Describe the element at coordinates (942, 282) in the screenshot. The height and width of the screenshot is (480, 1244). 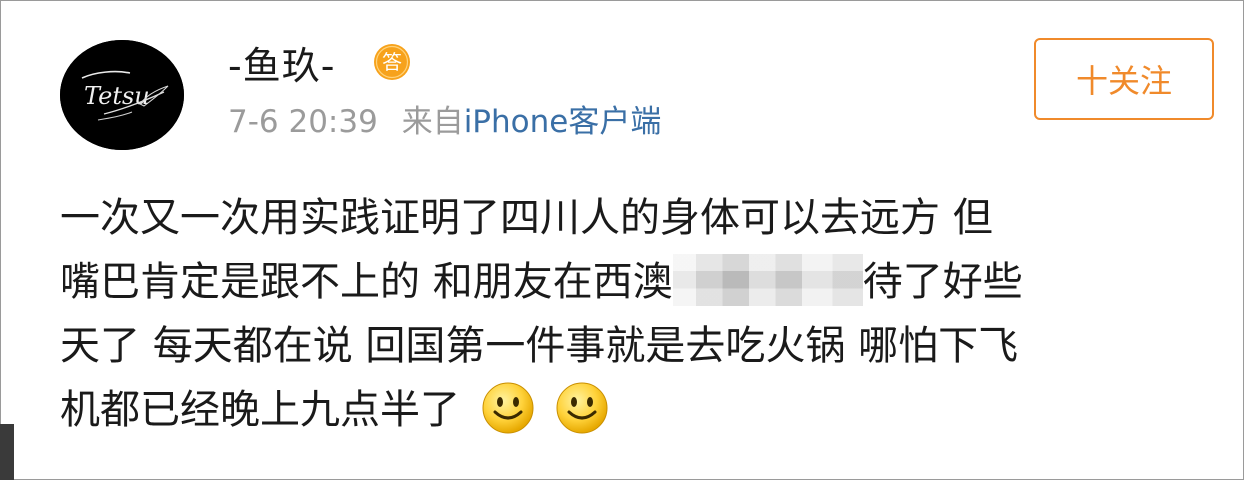
I see `post-text-segment: 待了好些` at that location.